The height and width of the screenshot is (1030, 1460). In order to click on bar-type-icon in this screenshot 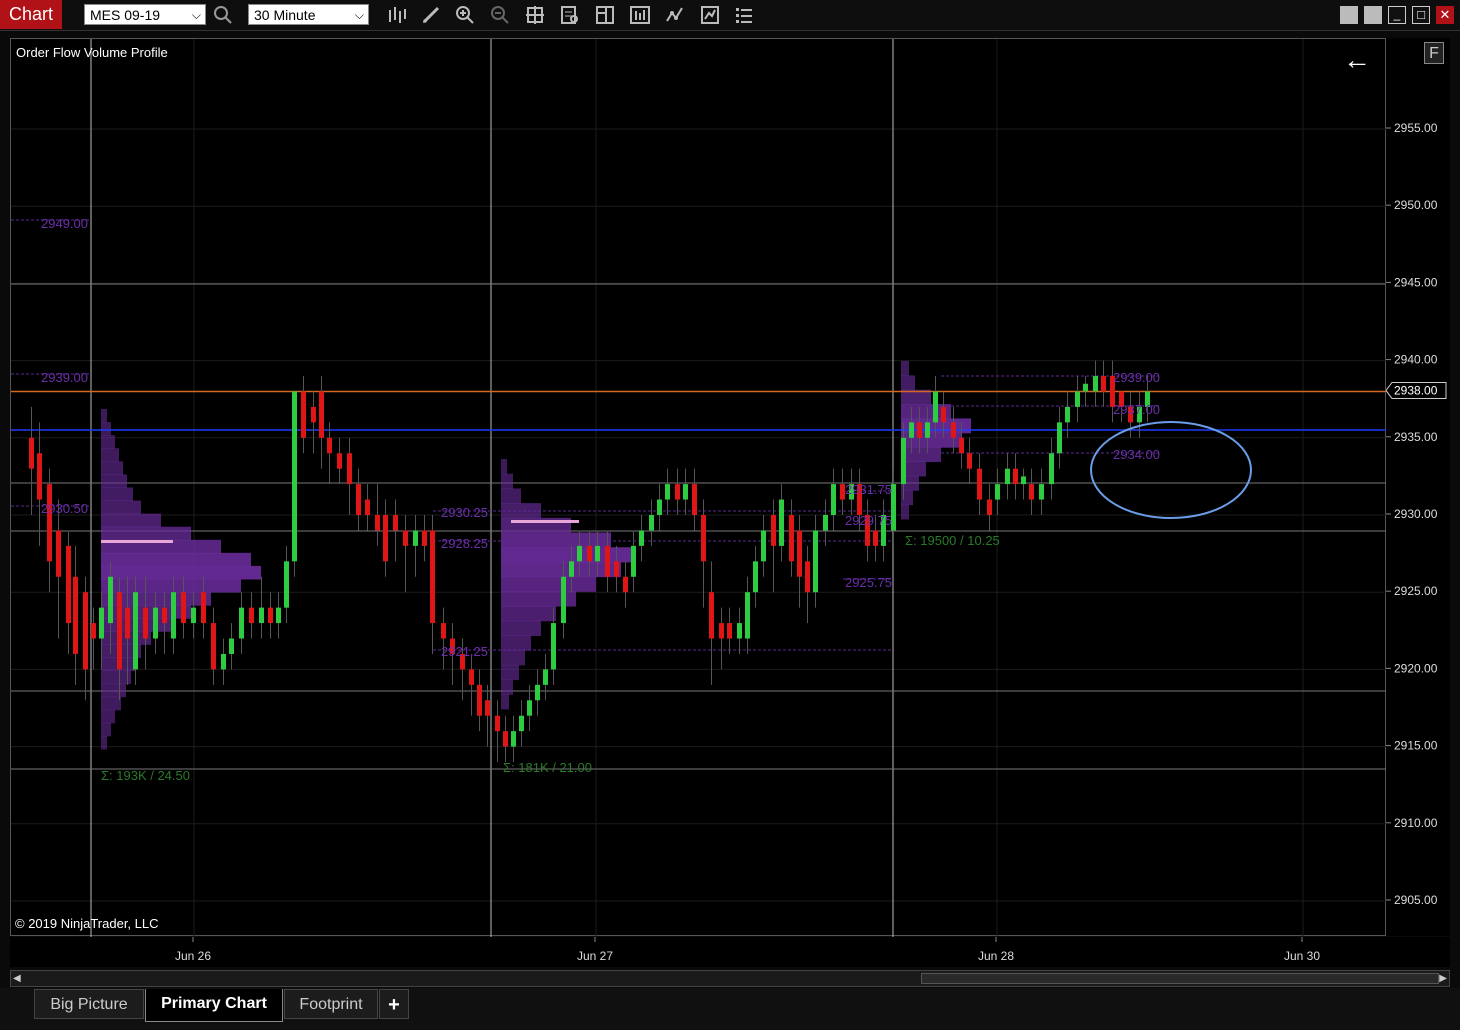, I will do `click(397, 15)`.